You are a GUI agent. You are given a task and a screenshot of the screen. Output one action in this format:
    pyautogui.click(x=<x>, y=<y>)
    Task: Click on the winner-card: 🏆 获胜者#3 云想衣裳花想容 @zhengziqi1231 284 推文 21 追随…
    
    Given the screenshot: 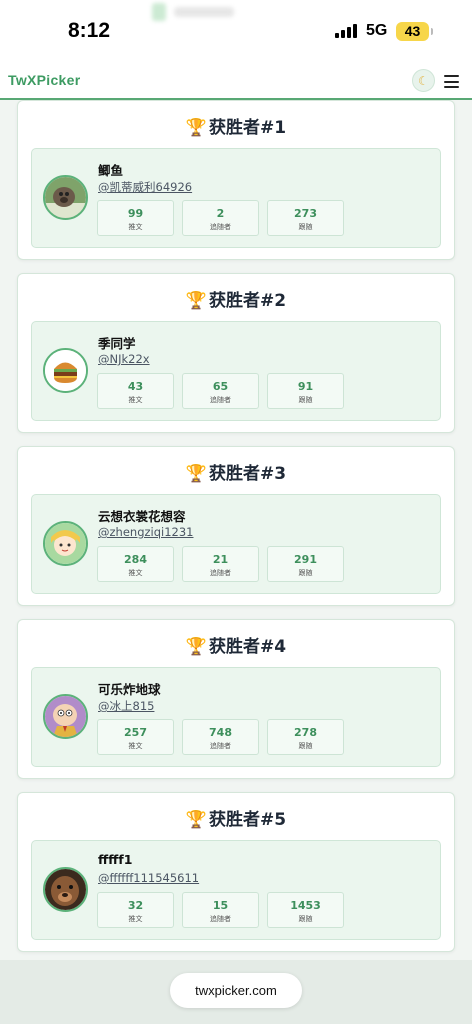 What is the action you would take?
    pyautogui.click(x=236, y=526)
    